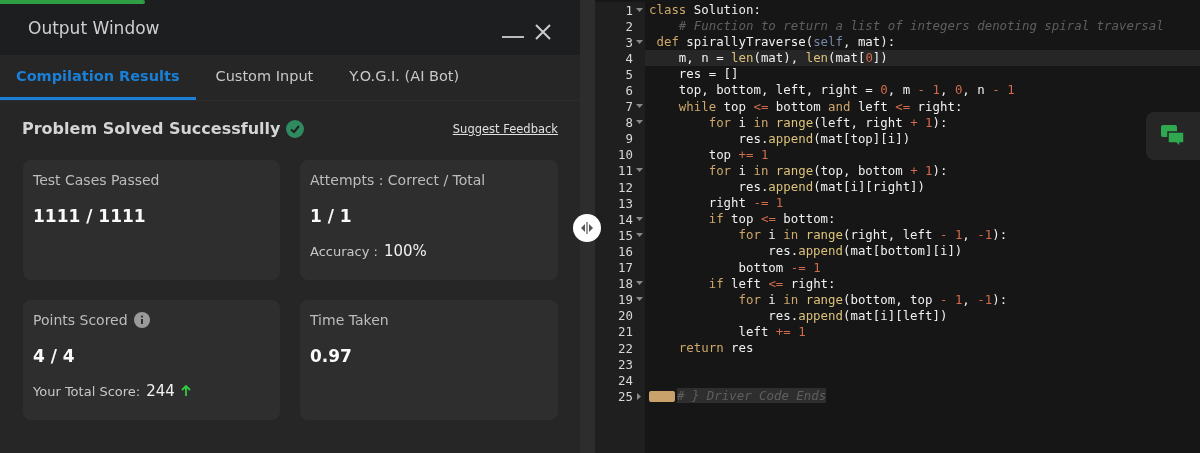 The height and width of the screenshot is (453, 1200). Describe the element at coordinates (404, 77) in the screenshot. I see `tab: Y.O.G.I. (AI Bot)` at that location.